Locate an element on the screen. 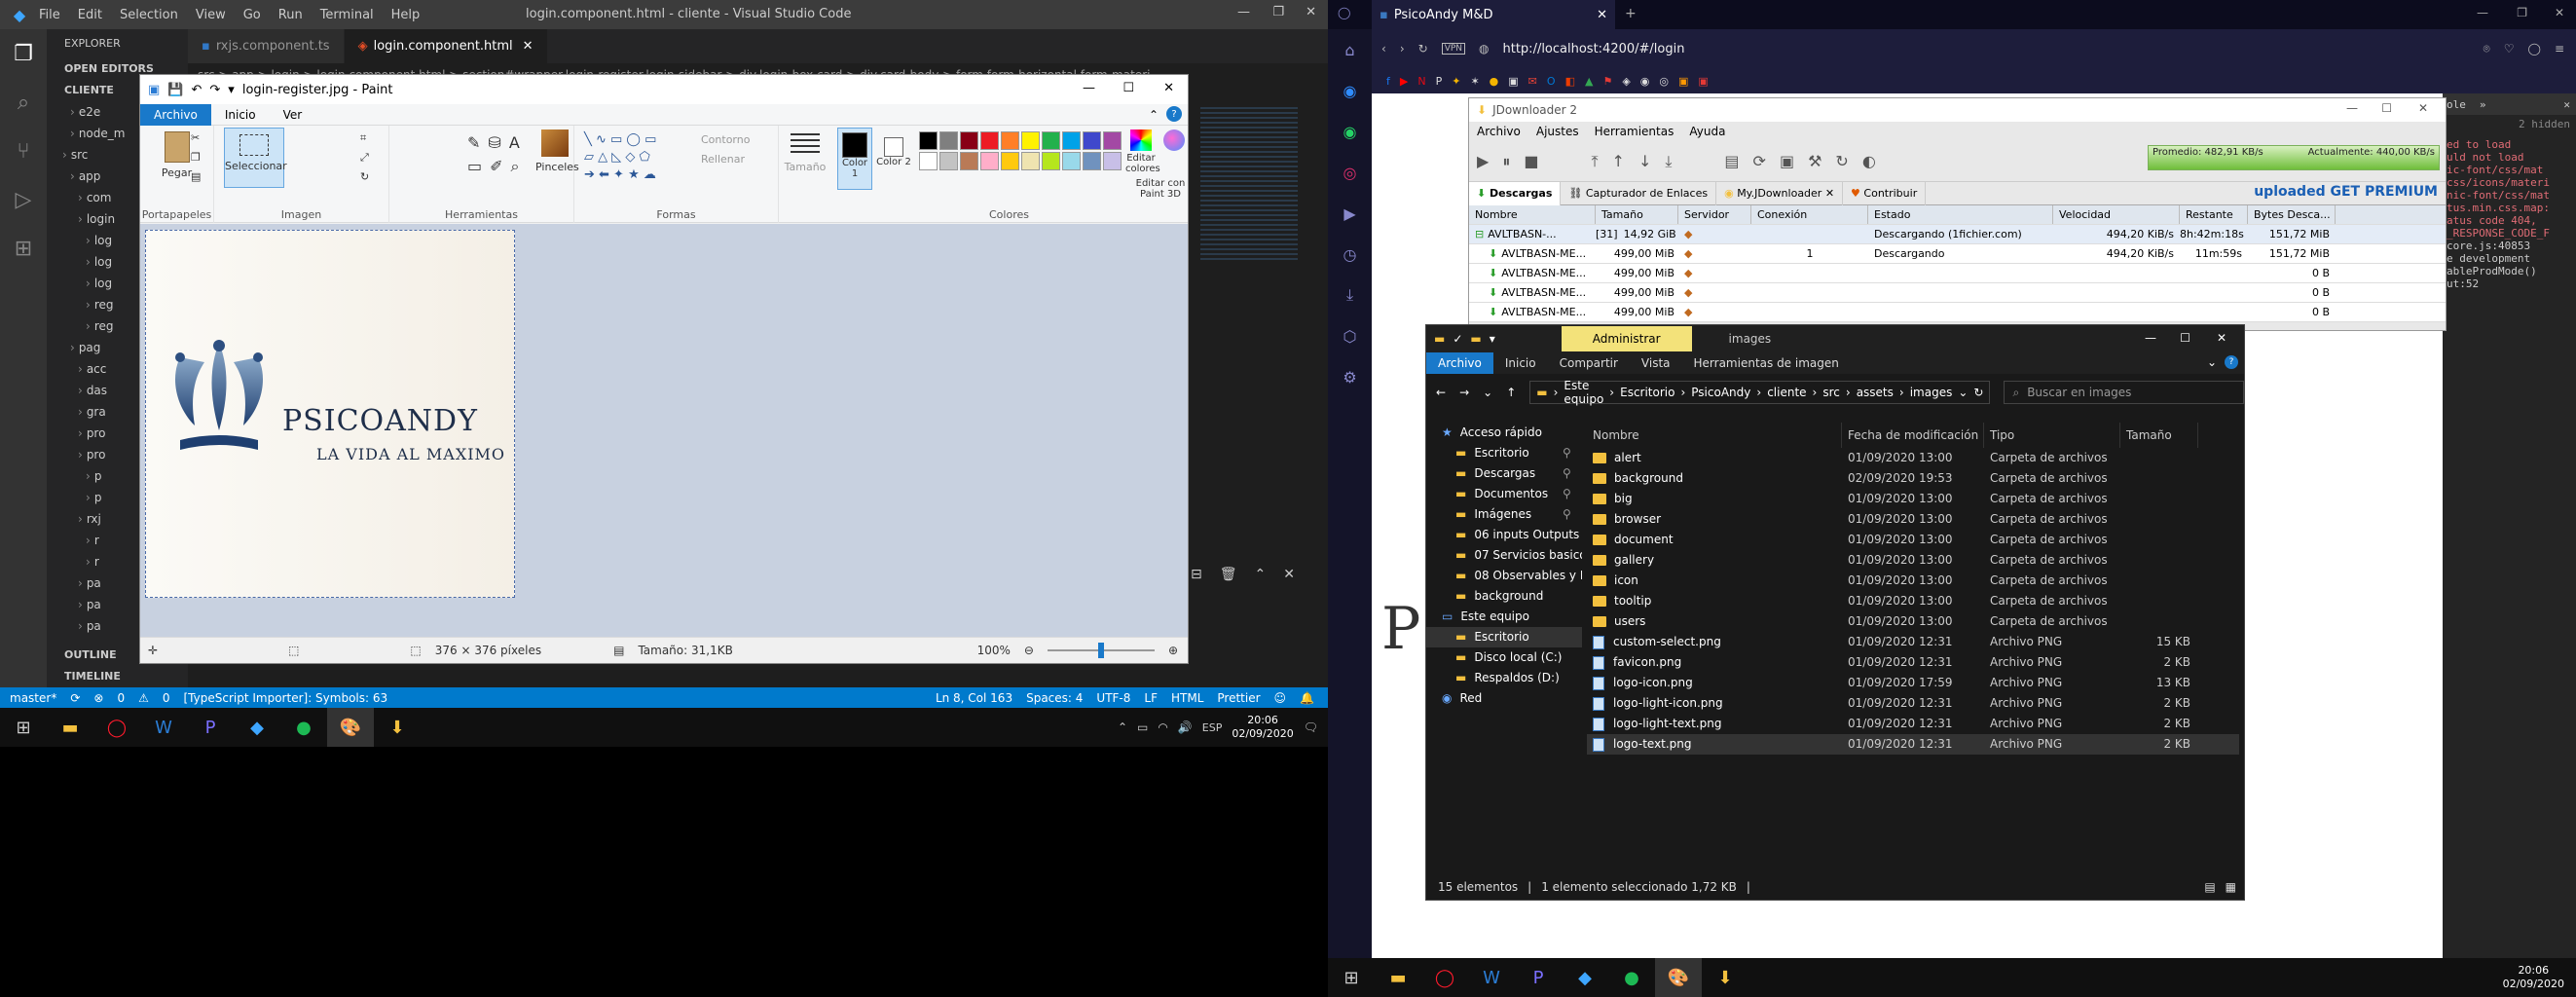 This screenshot has width=2576, height=997. clipboard-icon: ▤ is located at coordinates (1731, 161).